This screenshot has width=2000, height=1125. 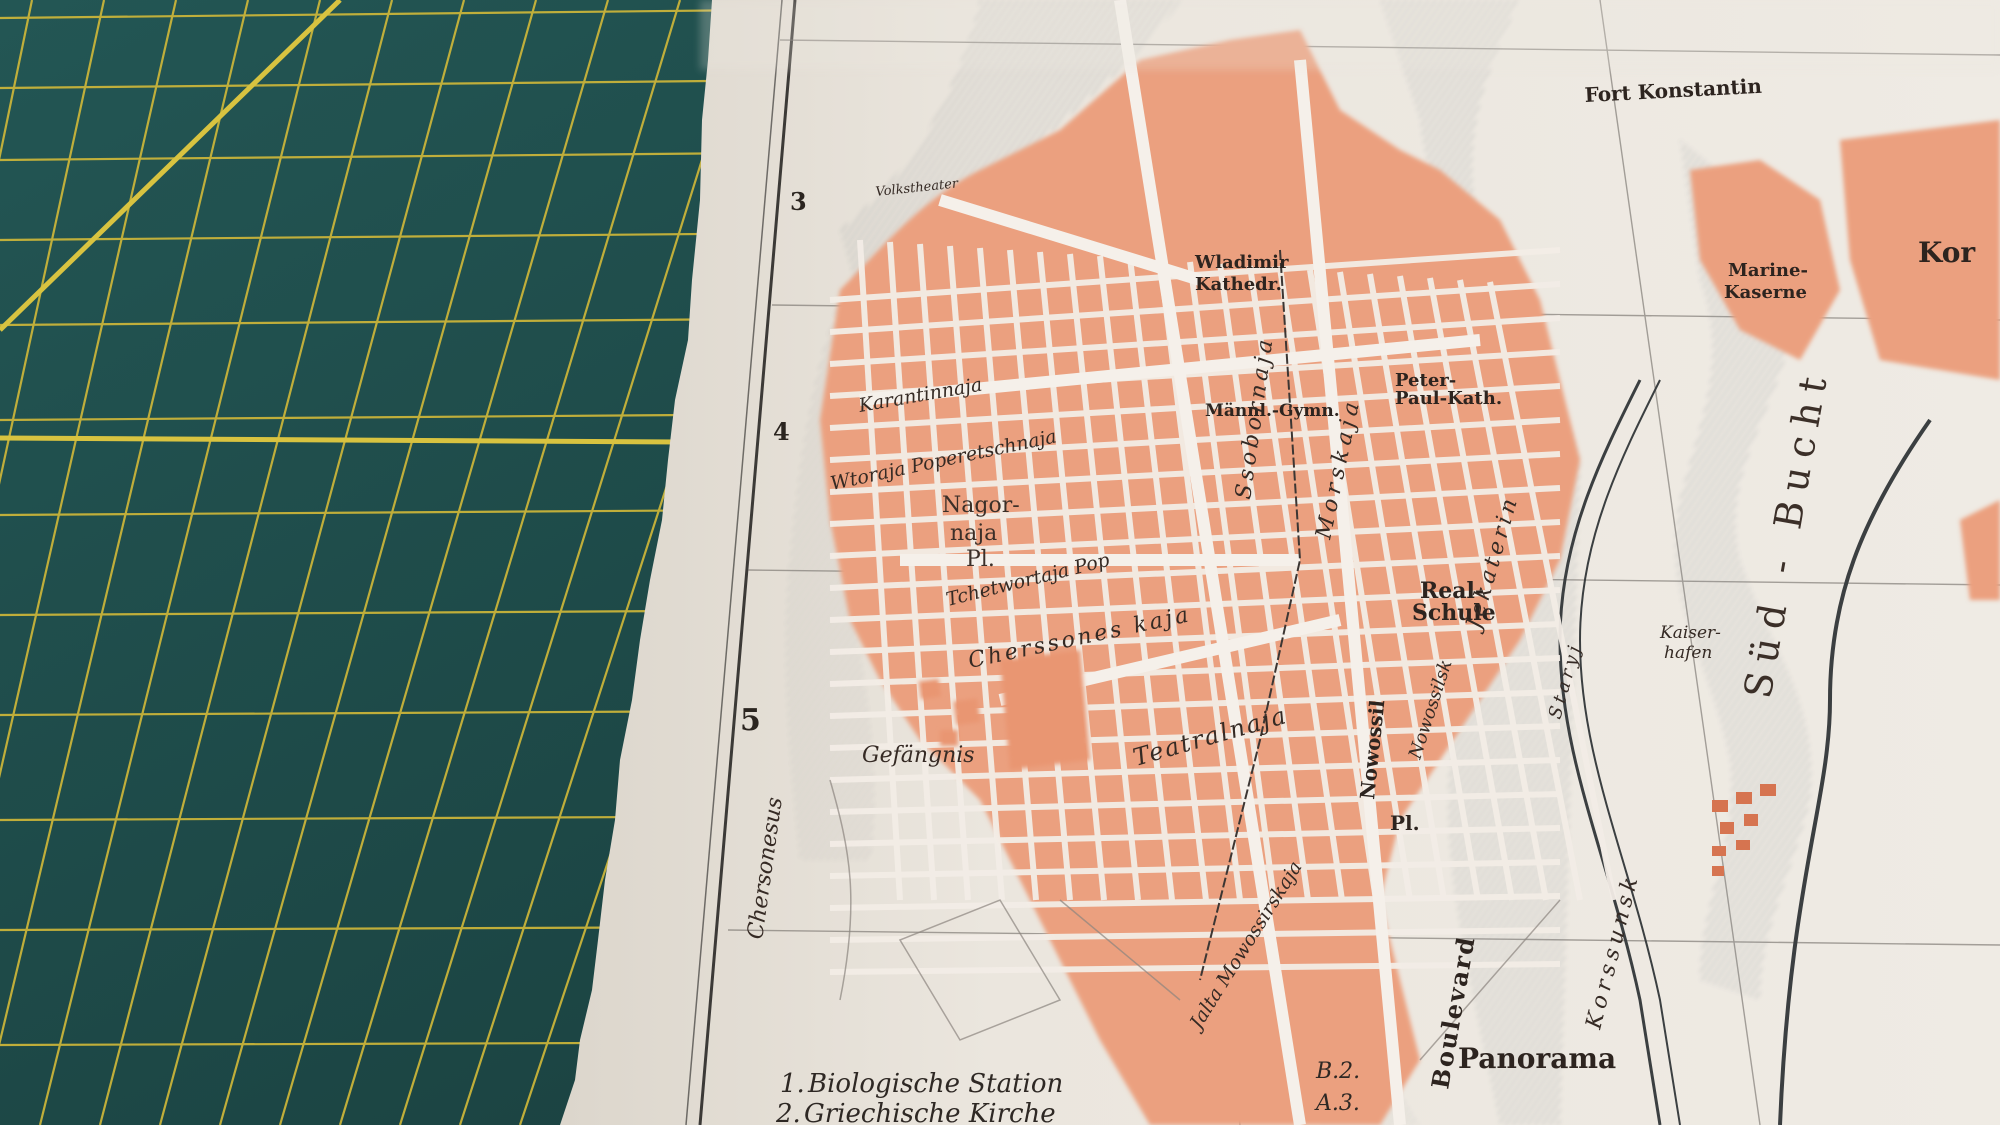 I want to click on legend-item-2-ref: A.3., so click(x=1337, y=1103).